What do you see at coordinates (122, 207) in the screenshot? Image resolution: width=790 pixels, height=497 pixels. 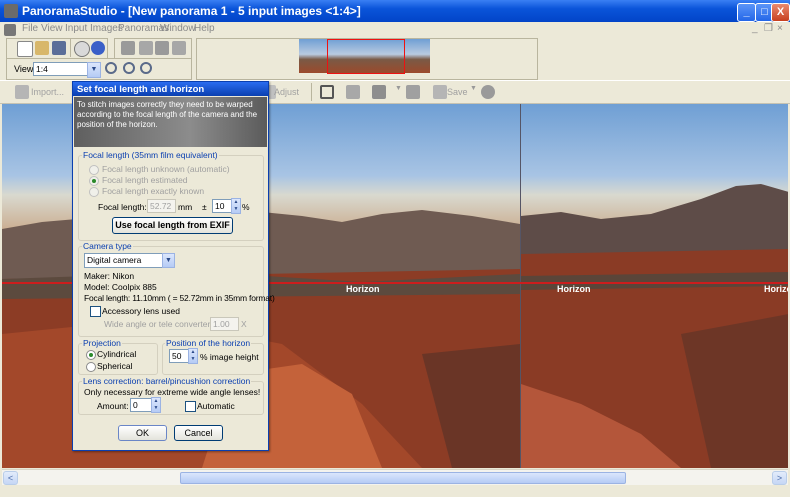 I see `focal-length-label: Focal length:` at bounding box center [122, 207].